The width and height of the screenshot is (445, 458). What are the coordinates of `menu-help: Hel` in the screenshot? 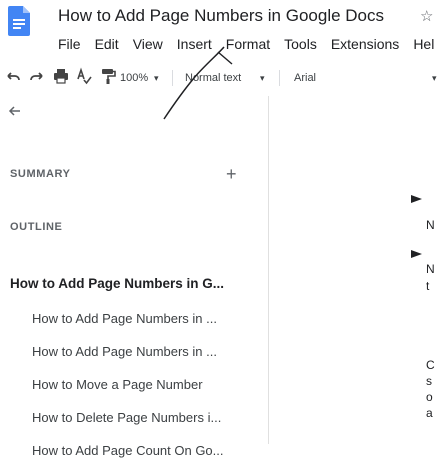 It's located at (423, 45).